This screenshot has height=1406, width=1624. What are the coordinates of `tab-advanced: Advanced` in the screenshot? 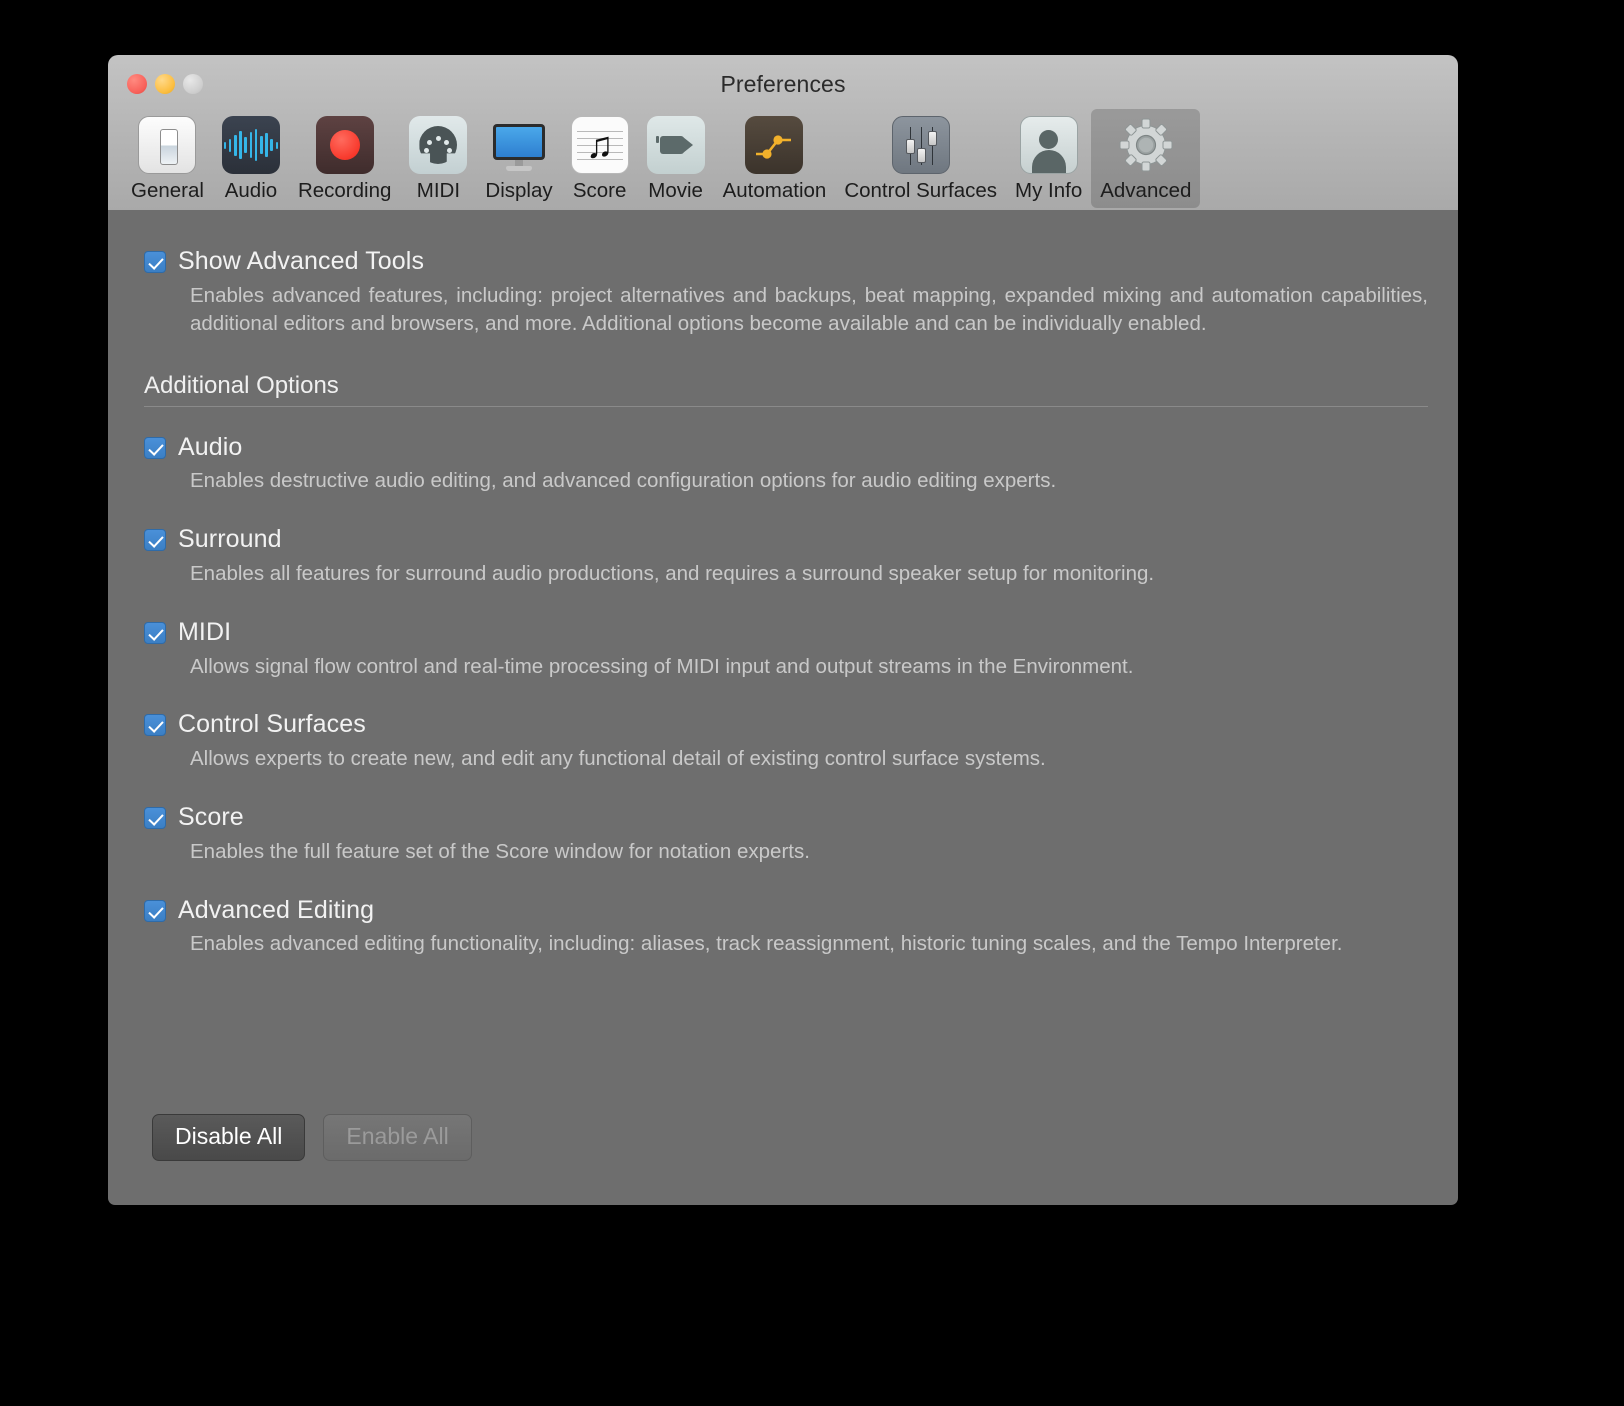 It's located at (1146, 158).